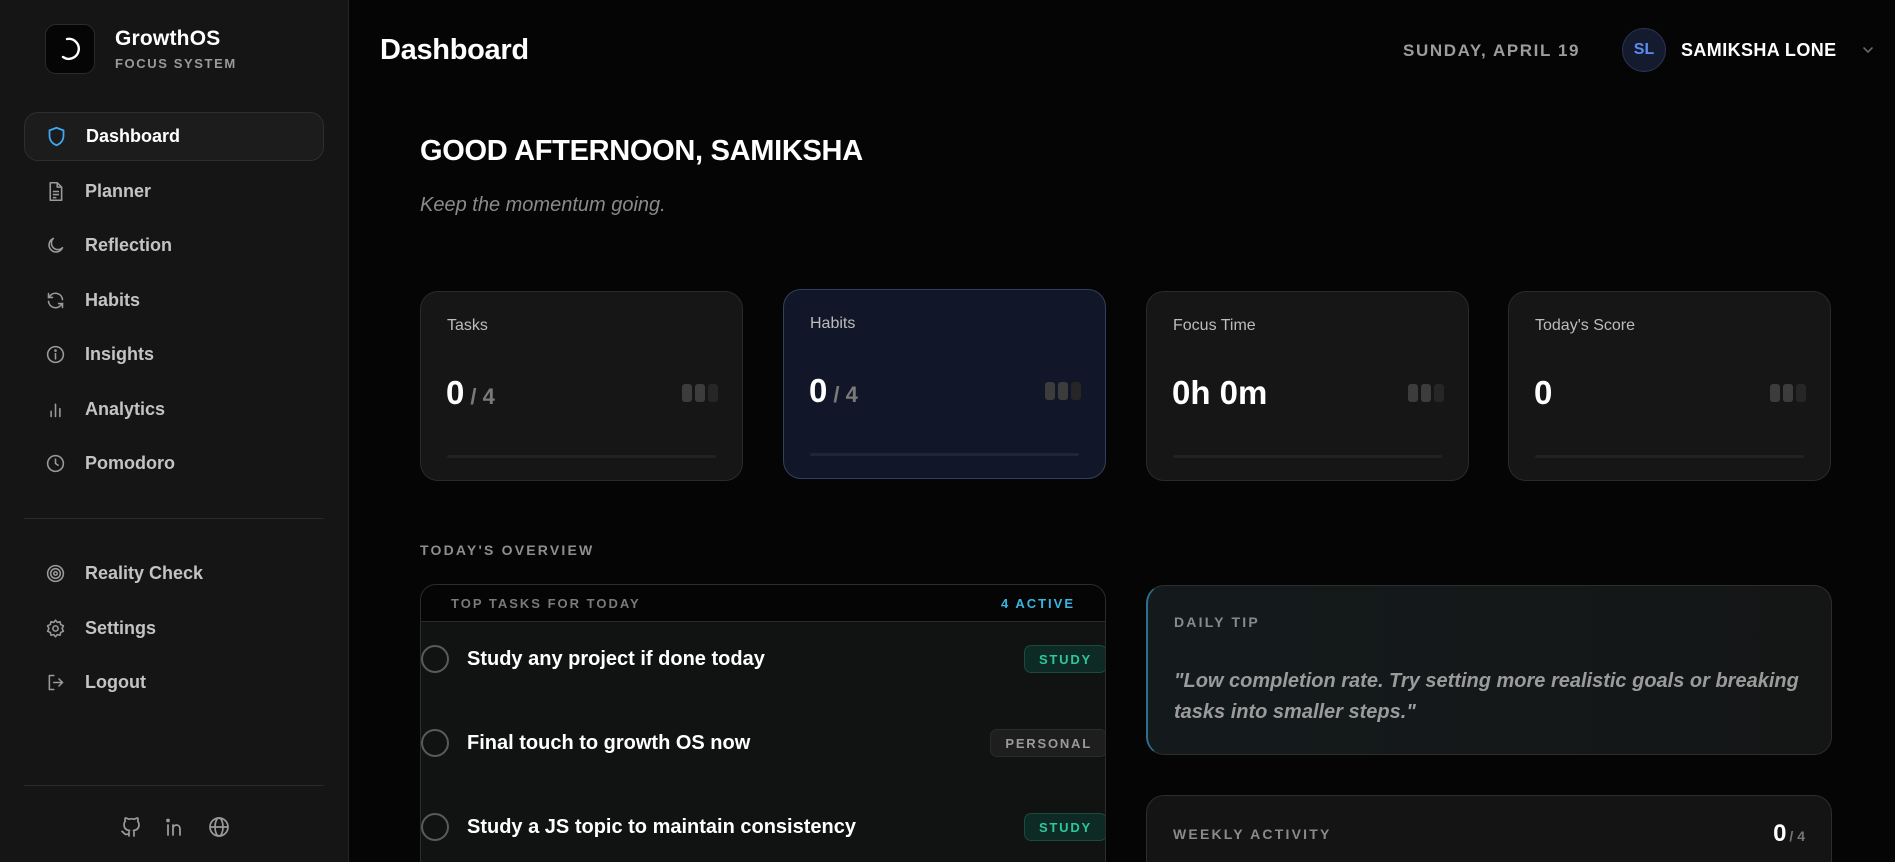 This screenshot has width=1895, height=862. Describe the element at coordinates (174, 354) in the screenshot. I see `nav-item-insights: Insights` at that location.